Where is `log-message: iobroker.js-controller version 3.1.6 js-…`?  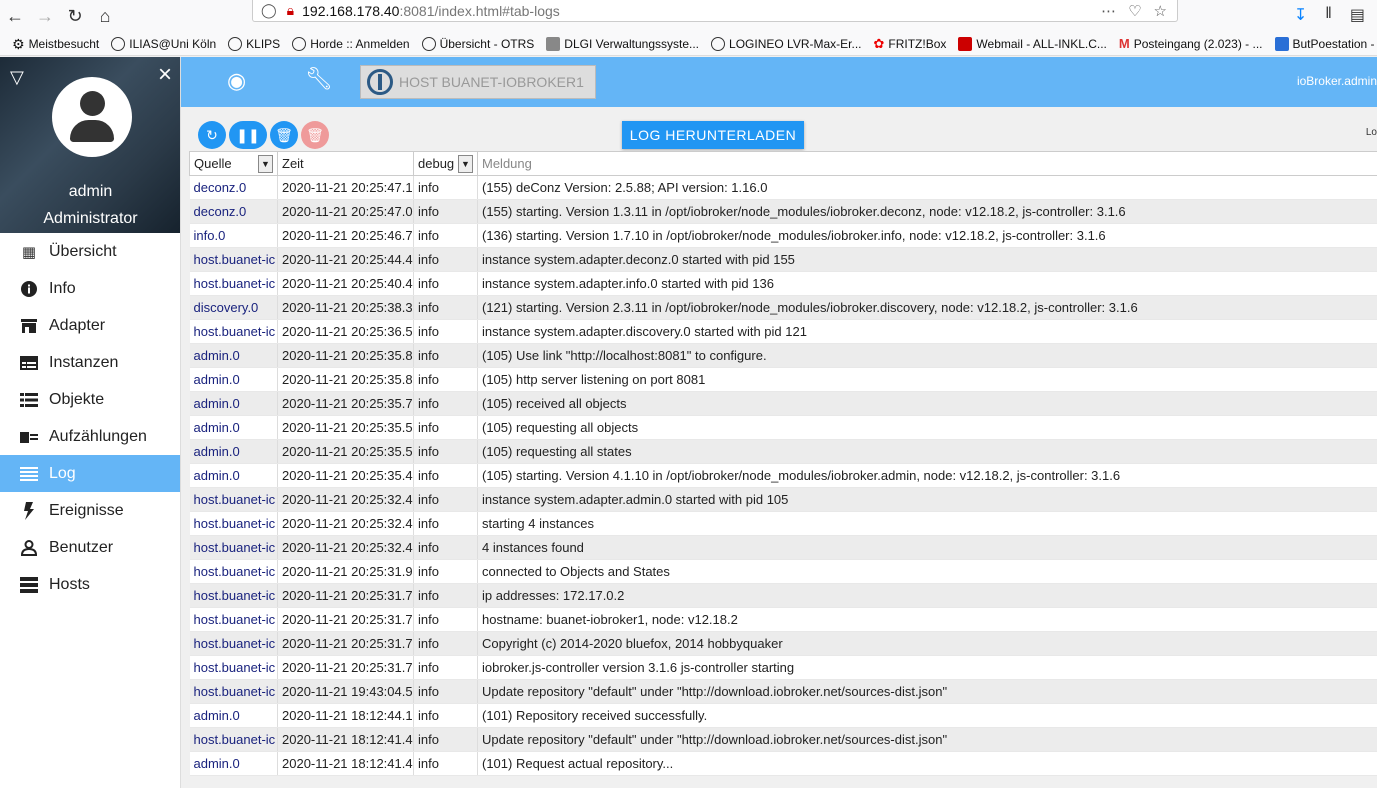
log-message: iobroker.js-controller version 3.1.6 js-… is located at coordinates (927, 667).